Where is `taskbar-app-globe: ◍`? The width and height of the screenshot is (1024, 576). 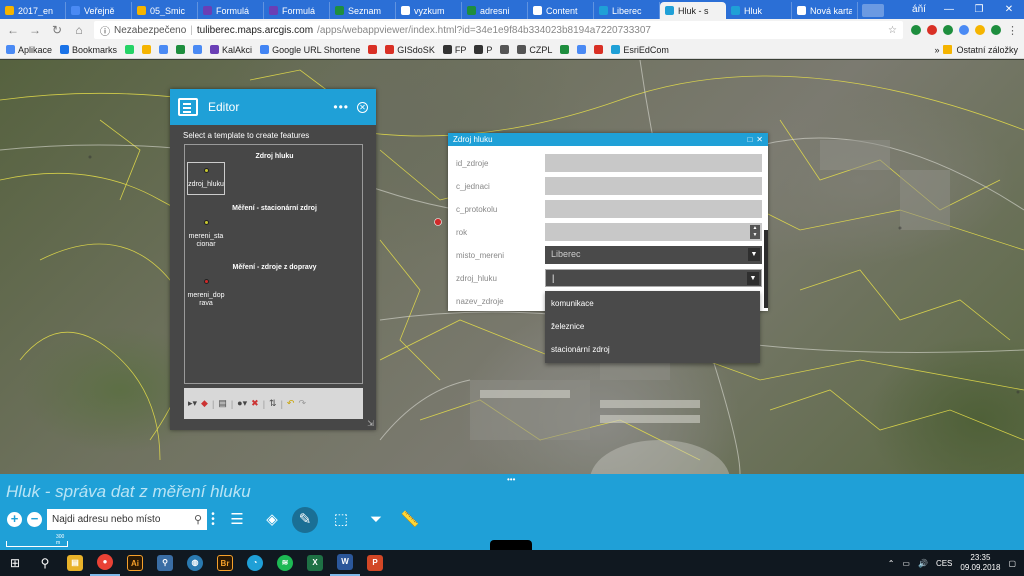 taskbar-app-globe: ◍ is located at coordinates (195, 563).